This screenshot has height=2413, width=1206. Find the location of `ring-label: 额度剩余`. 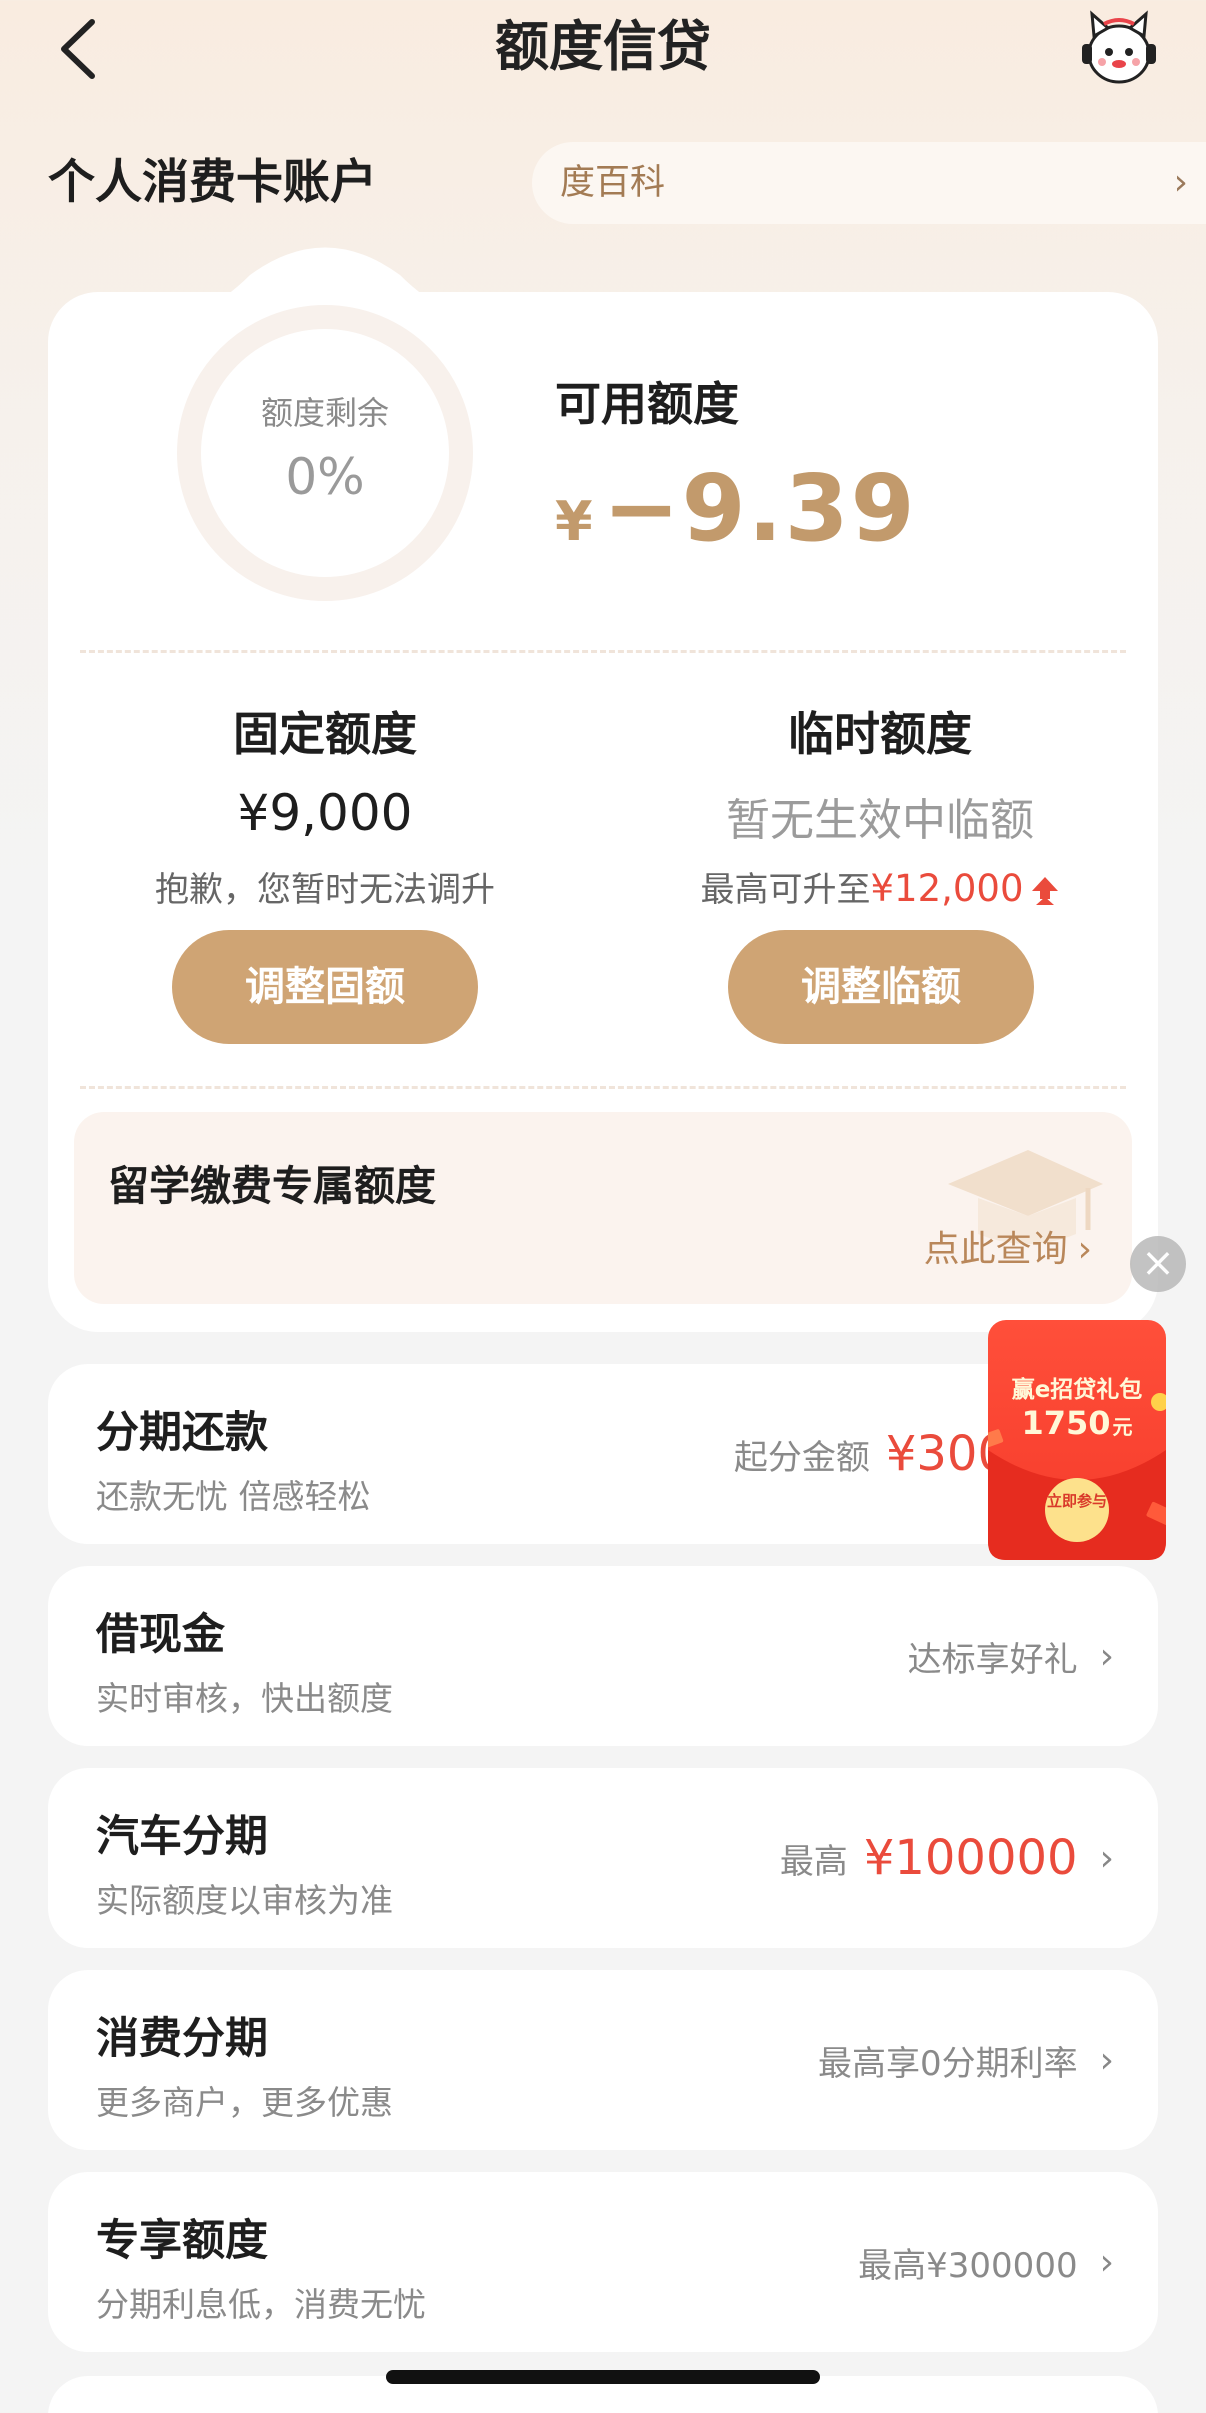

ring-label: 额度剩余 is located at coordinates (324, 413).